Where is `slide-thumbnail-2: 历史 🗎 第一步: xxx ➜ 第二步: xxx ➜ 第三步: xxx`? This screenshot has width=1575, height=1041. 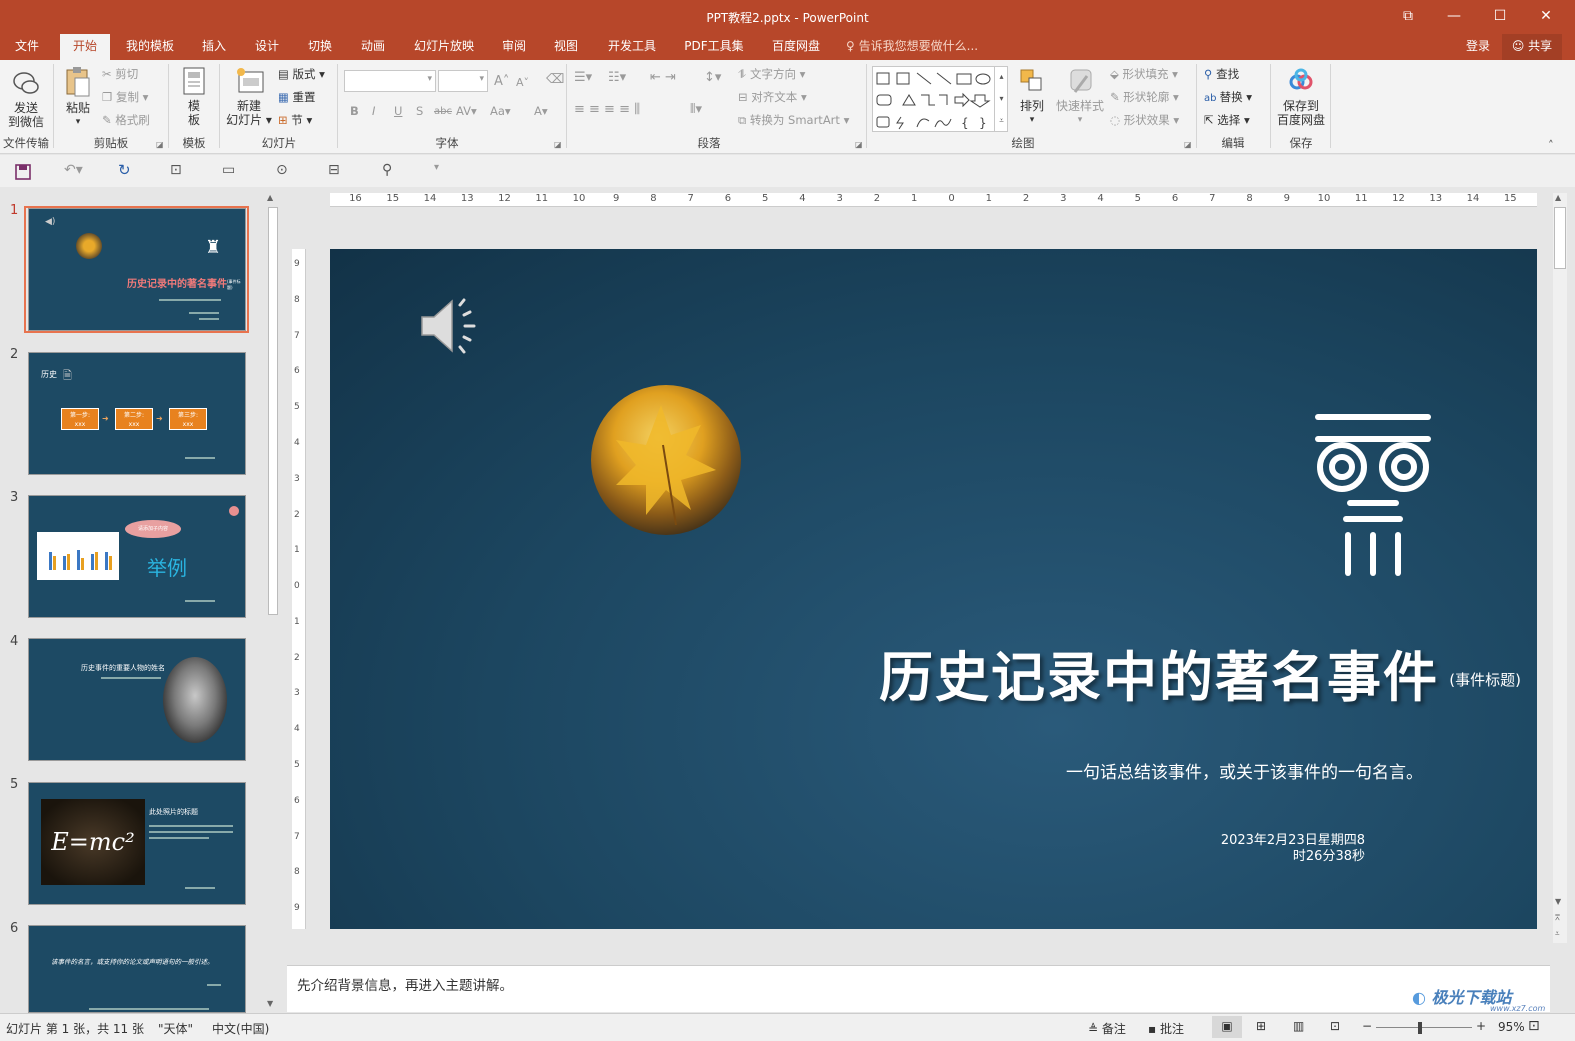
slide-thumbnail-2: 历史 🗎 第一步: xxx ➜ 第二步: xxx ➜ 第三步: xxx is located at coordinates (137, 413).